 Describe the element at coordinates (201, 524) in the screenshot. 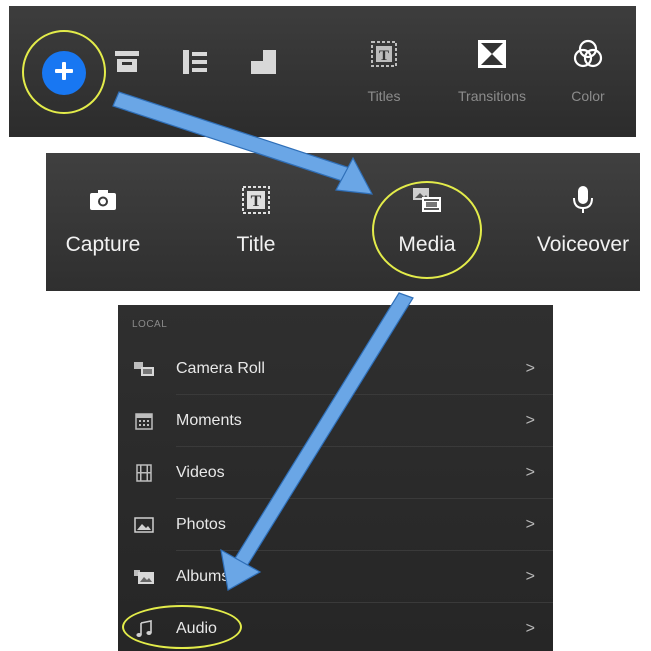

I see `list-item-label: Photos` at that location.